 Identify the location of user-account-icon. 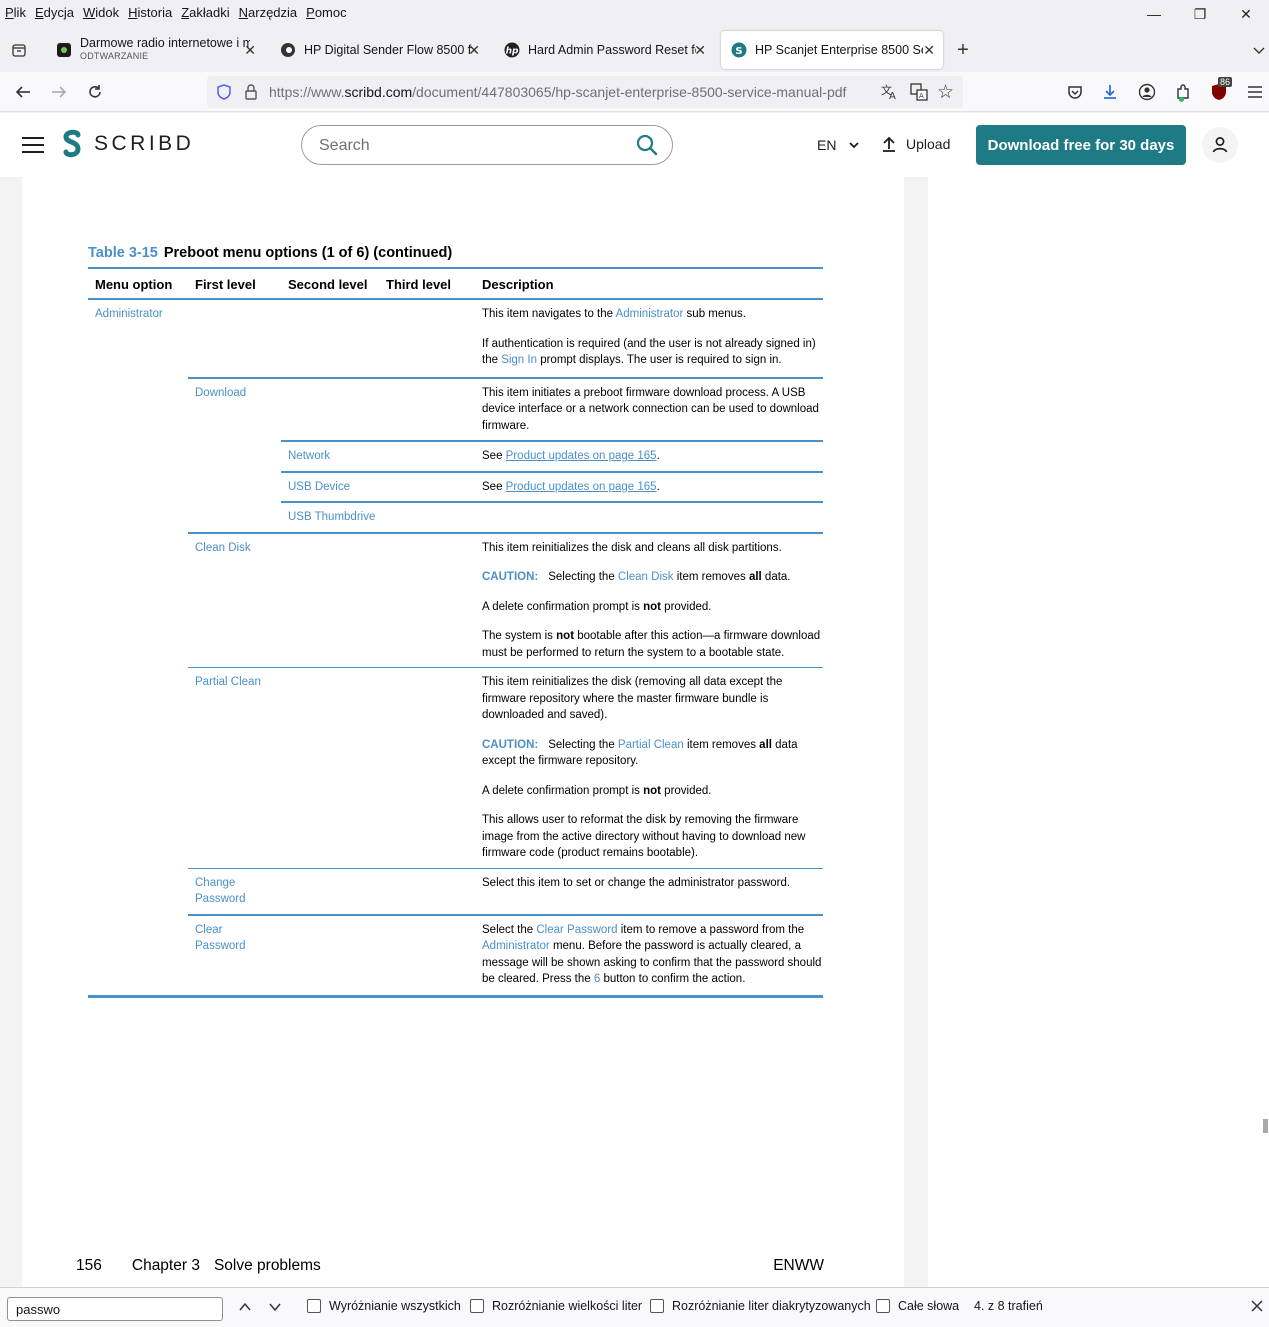
(1220, 145).